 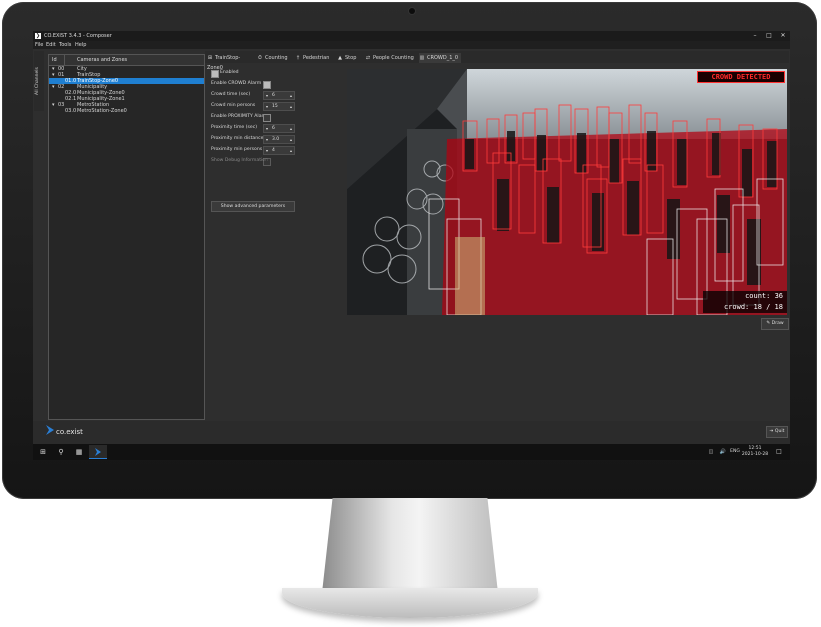 I want to click on enable-proximity-alarm-checkbox, so click(x=267, y=118).